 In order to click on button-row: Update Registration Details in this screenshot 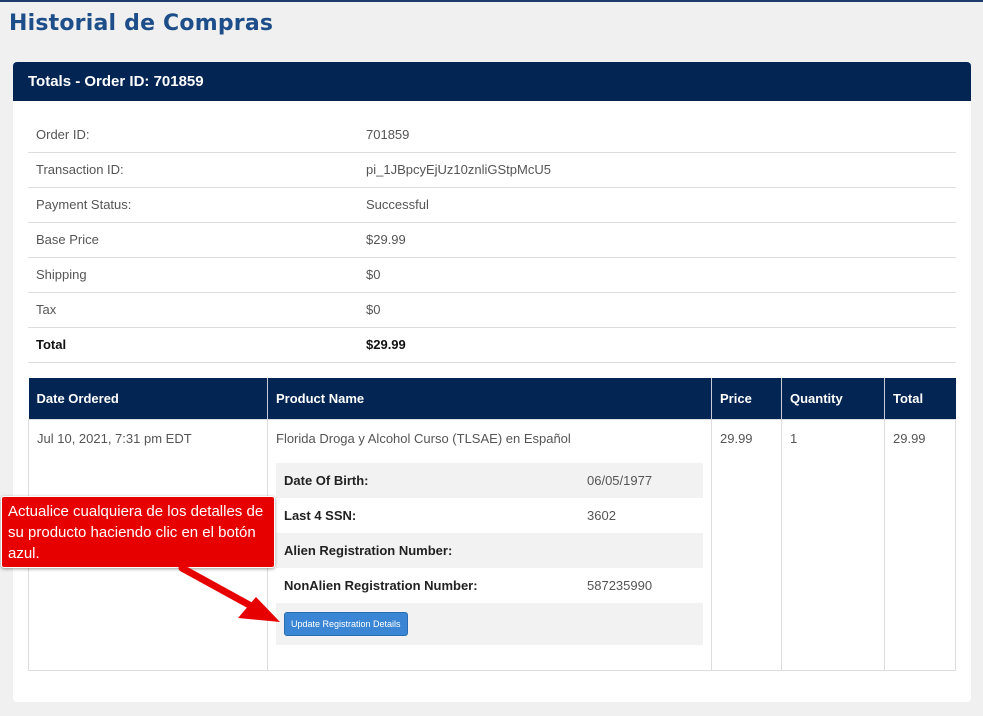, I will do `click(489, 623)`.